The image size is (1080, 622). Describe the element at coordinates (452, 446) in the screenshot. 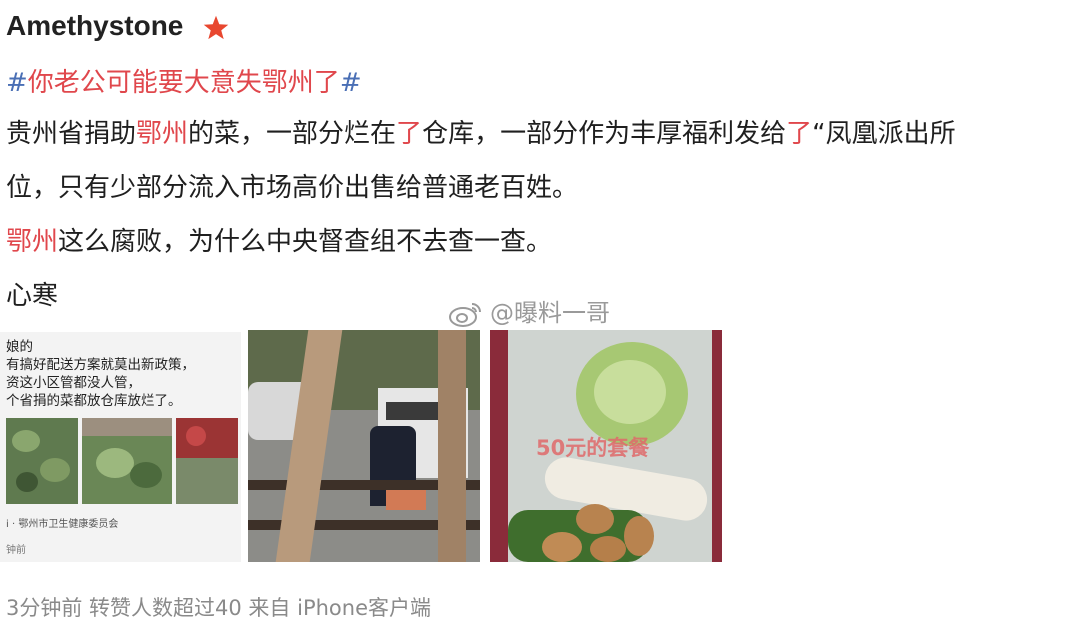

I see `window-frame` at that location.